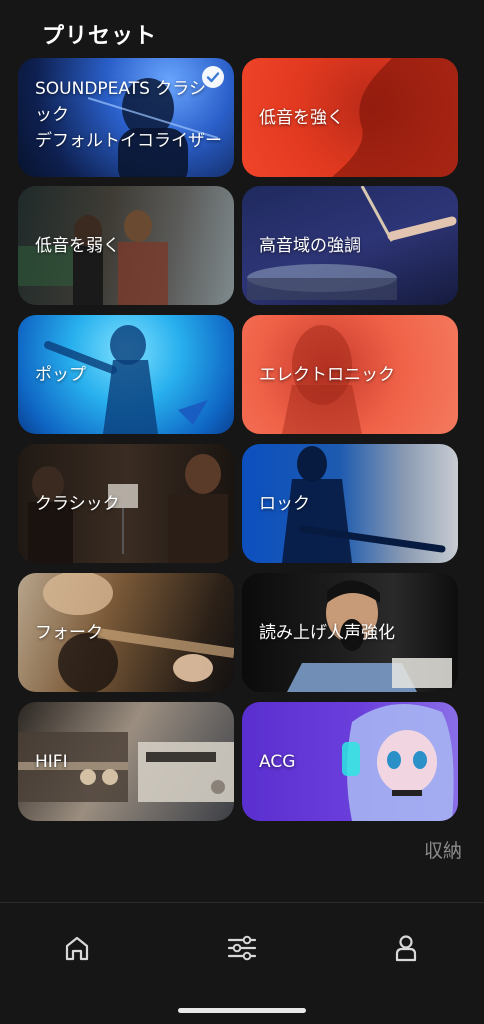 This screenshot has width=484, height=1024. Describe the element at coordinates (284, 503) in the screenshot. I see `preset-label: ロック` at that location.